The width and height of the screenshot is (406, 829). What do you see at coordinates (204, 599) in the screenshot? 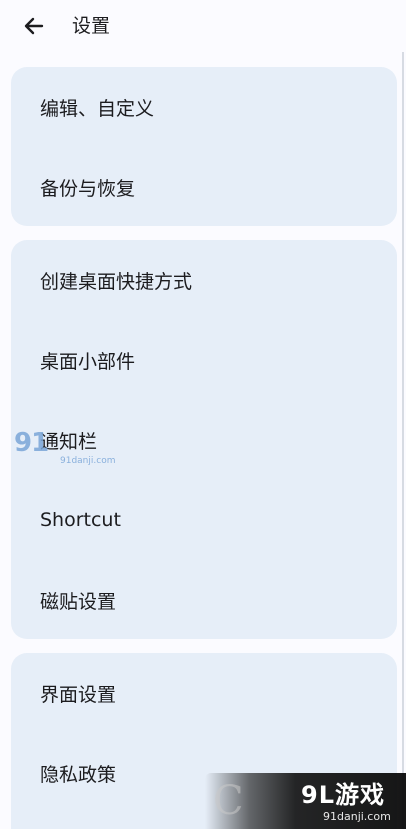
I see `settings-item-tile-settings: 磁贴设置` at bounding box center [204, 599].